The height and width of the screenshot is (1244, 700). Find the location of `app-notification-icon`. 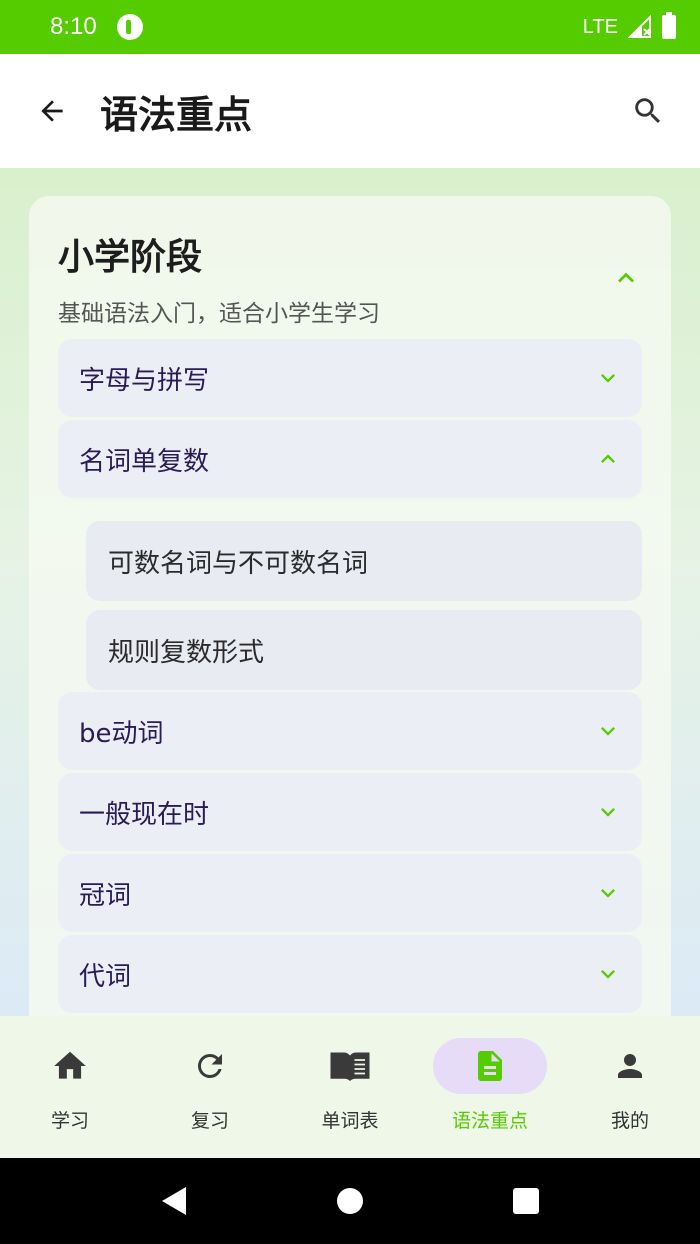

app-notification-icon is located at coordinates (129, 27).